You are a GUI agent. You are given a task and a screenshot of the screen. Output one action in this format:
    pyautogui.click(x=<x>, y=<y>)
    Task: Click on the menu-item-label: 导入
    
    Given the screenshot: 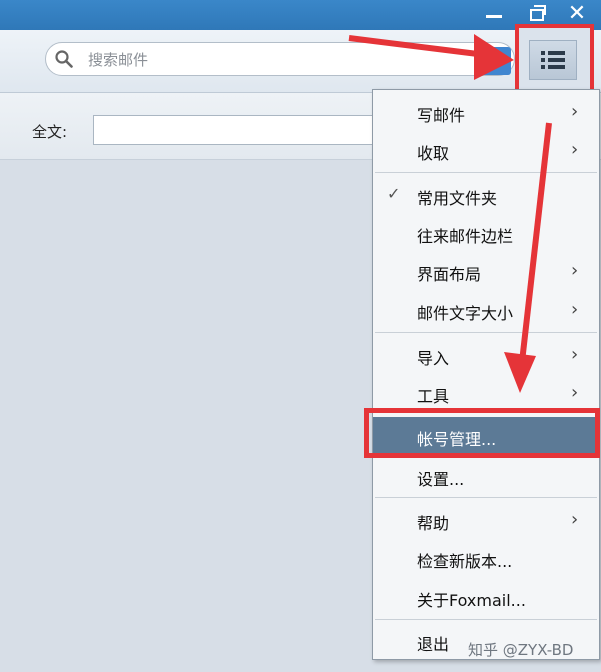 What is the action you would take?
    pyautogui.click(x=433, y=358)
    